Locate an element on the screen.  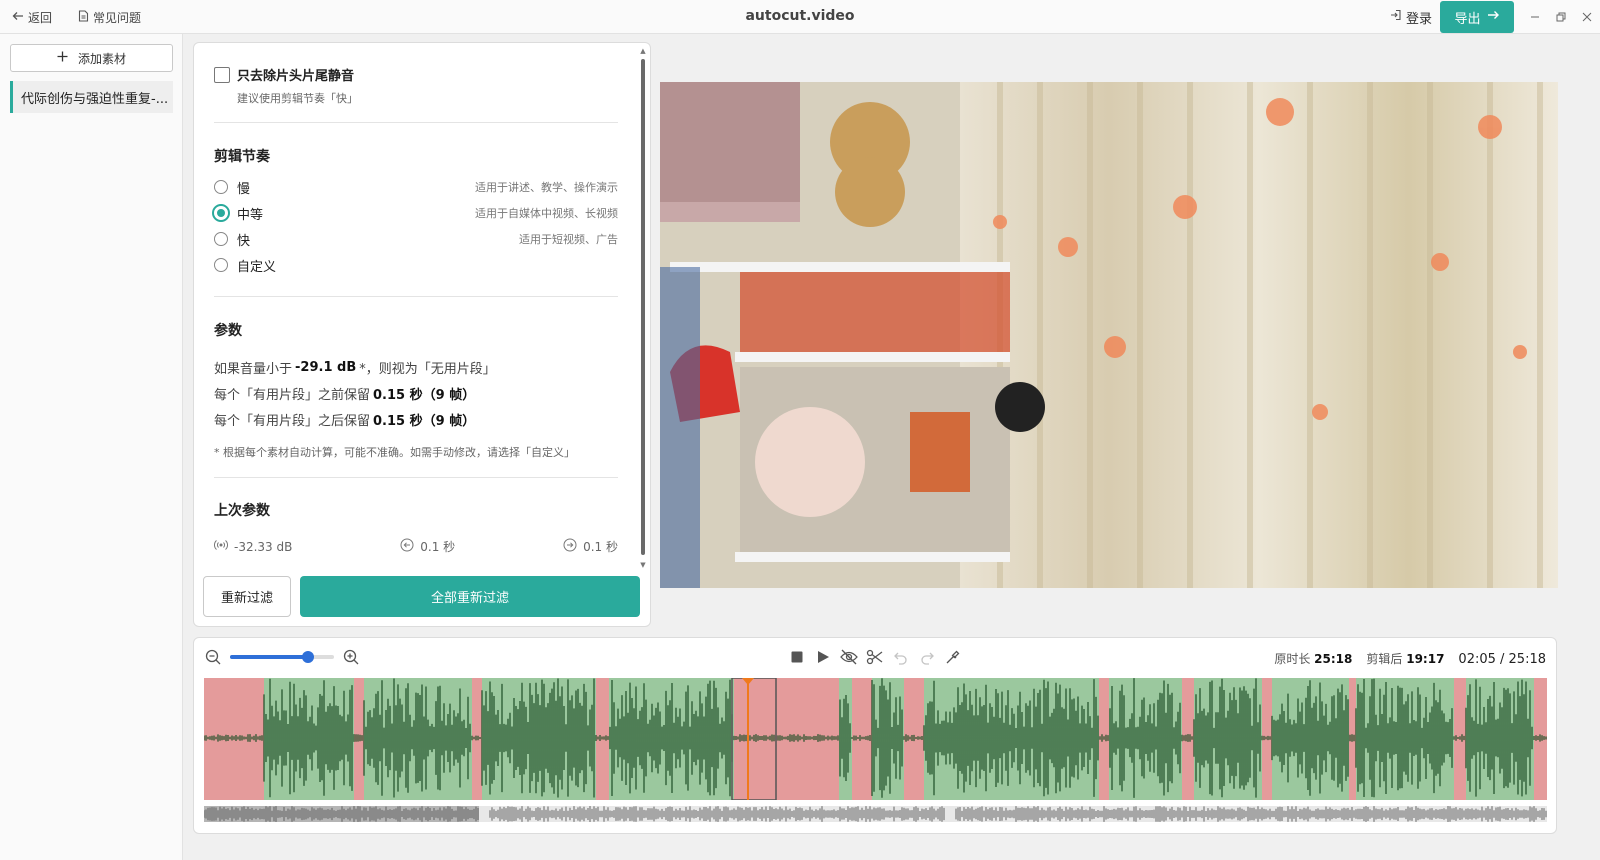
timeline-stats: 原时长 25:18 剪辑后 19:17 02:05 / 25:18 is located at coordinates (1410, 658).